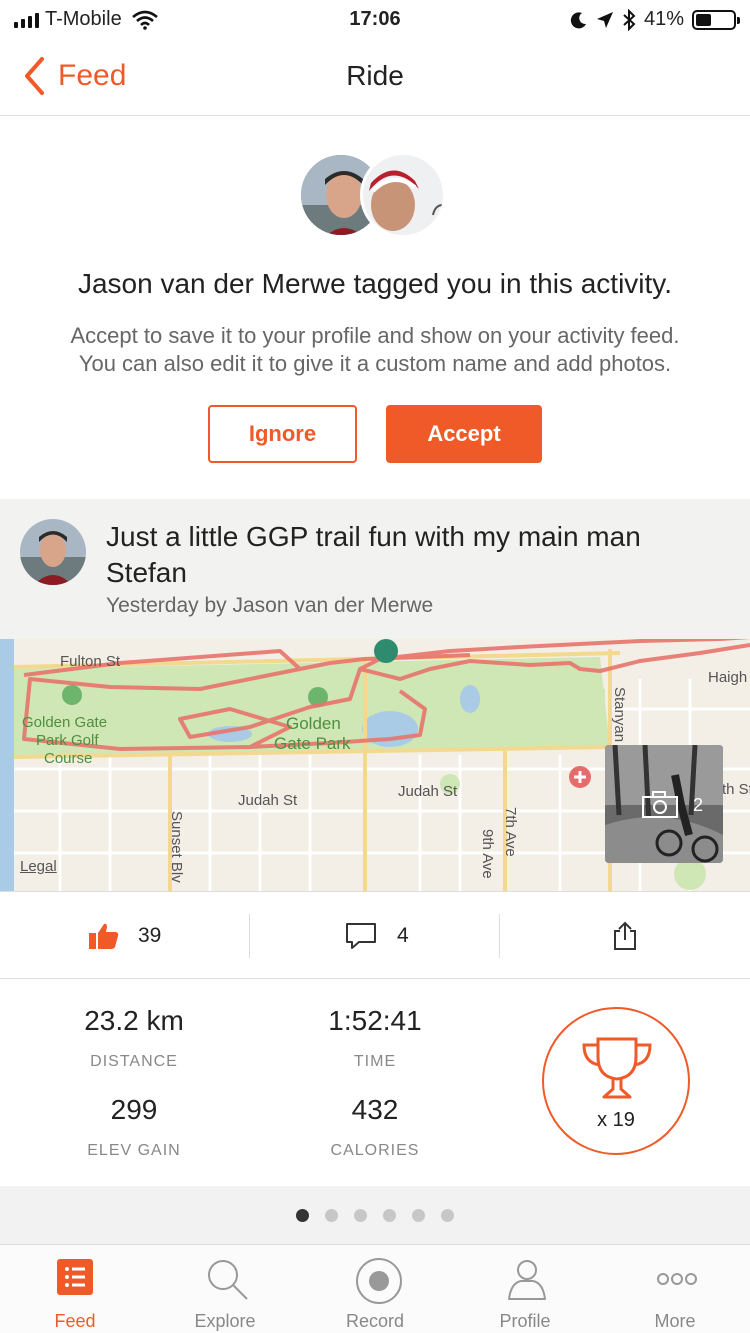  I want to click on share-button, so click(625, 936).